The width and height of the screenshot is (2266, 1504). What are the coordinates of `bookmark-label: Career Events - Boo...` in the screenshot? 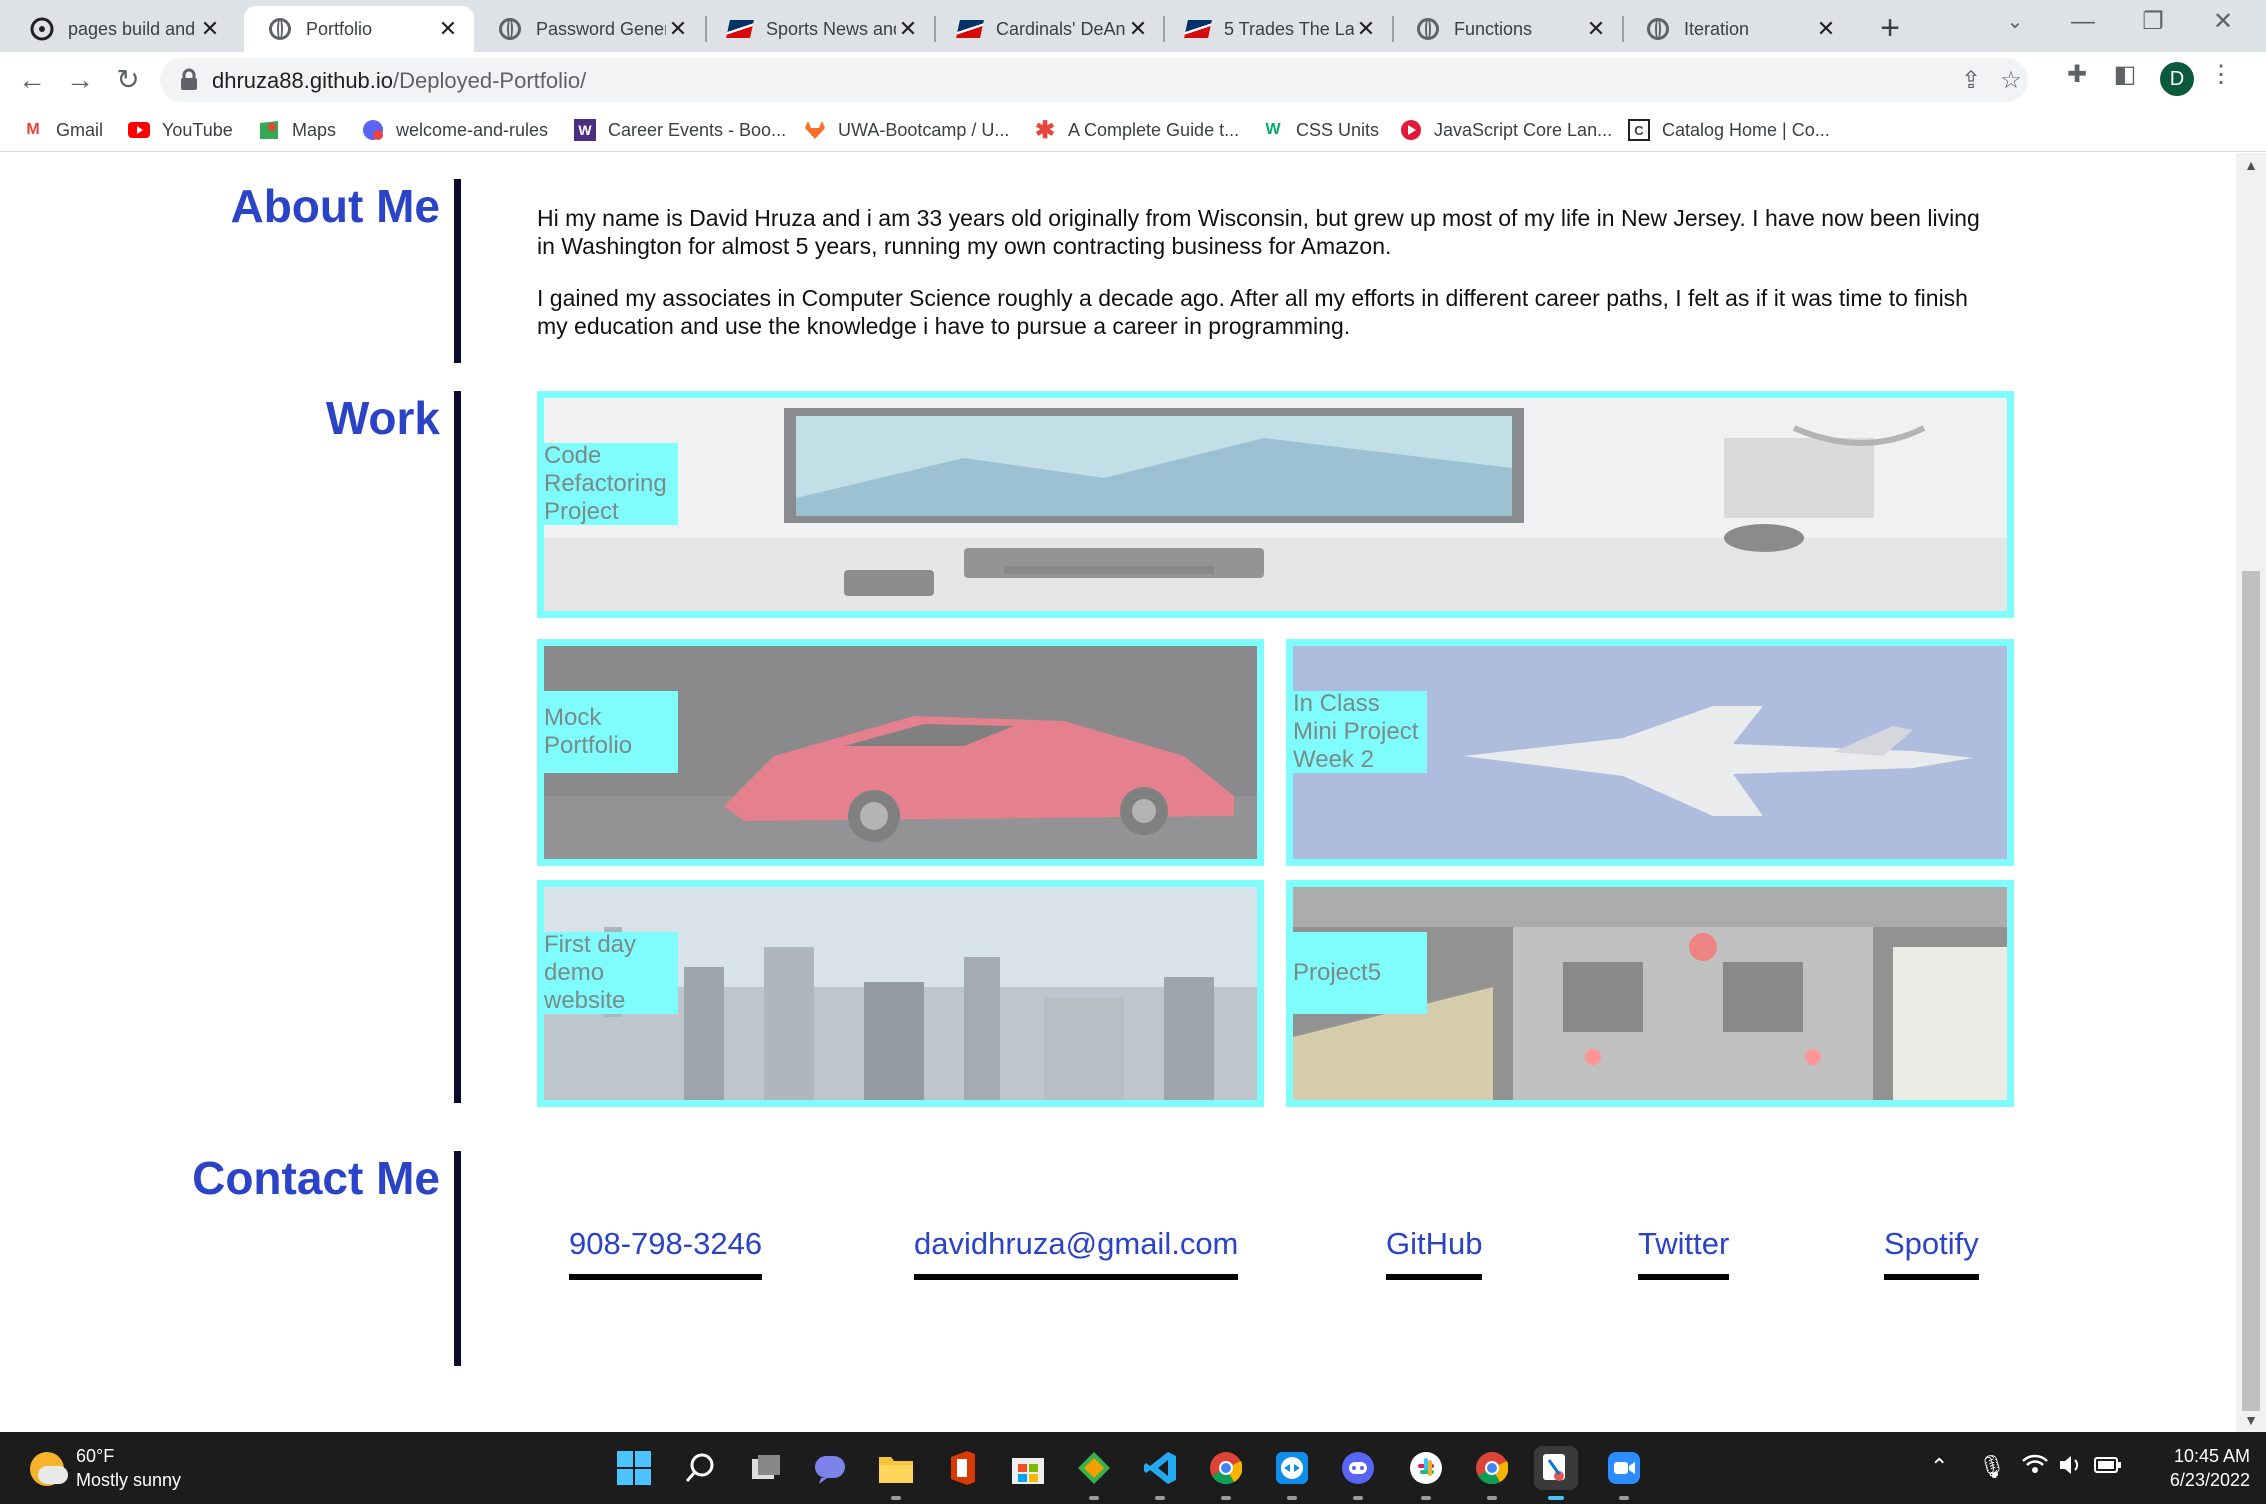 It's located at (697, 129).